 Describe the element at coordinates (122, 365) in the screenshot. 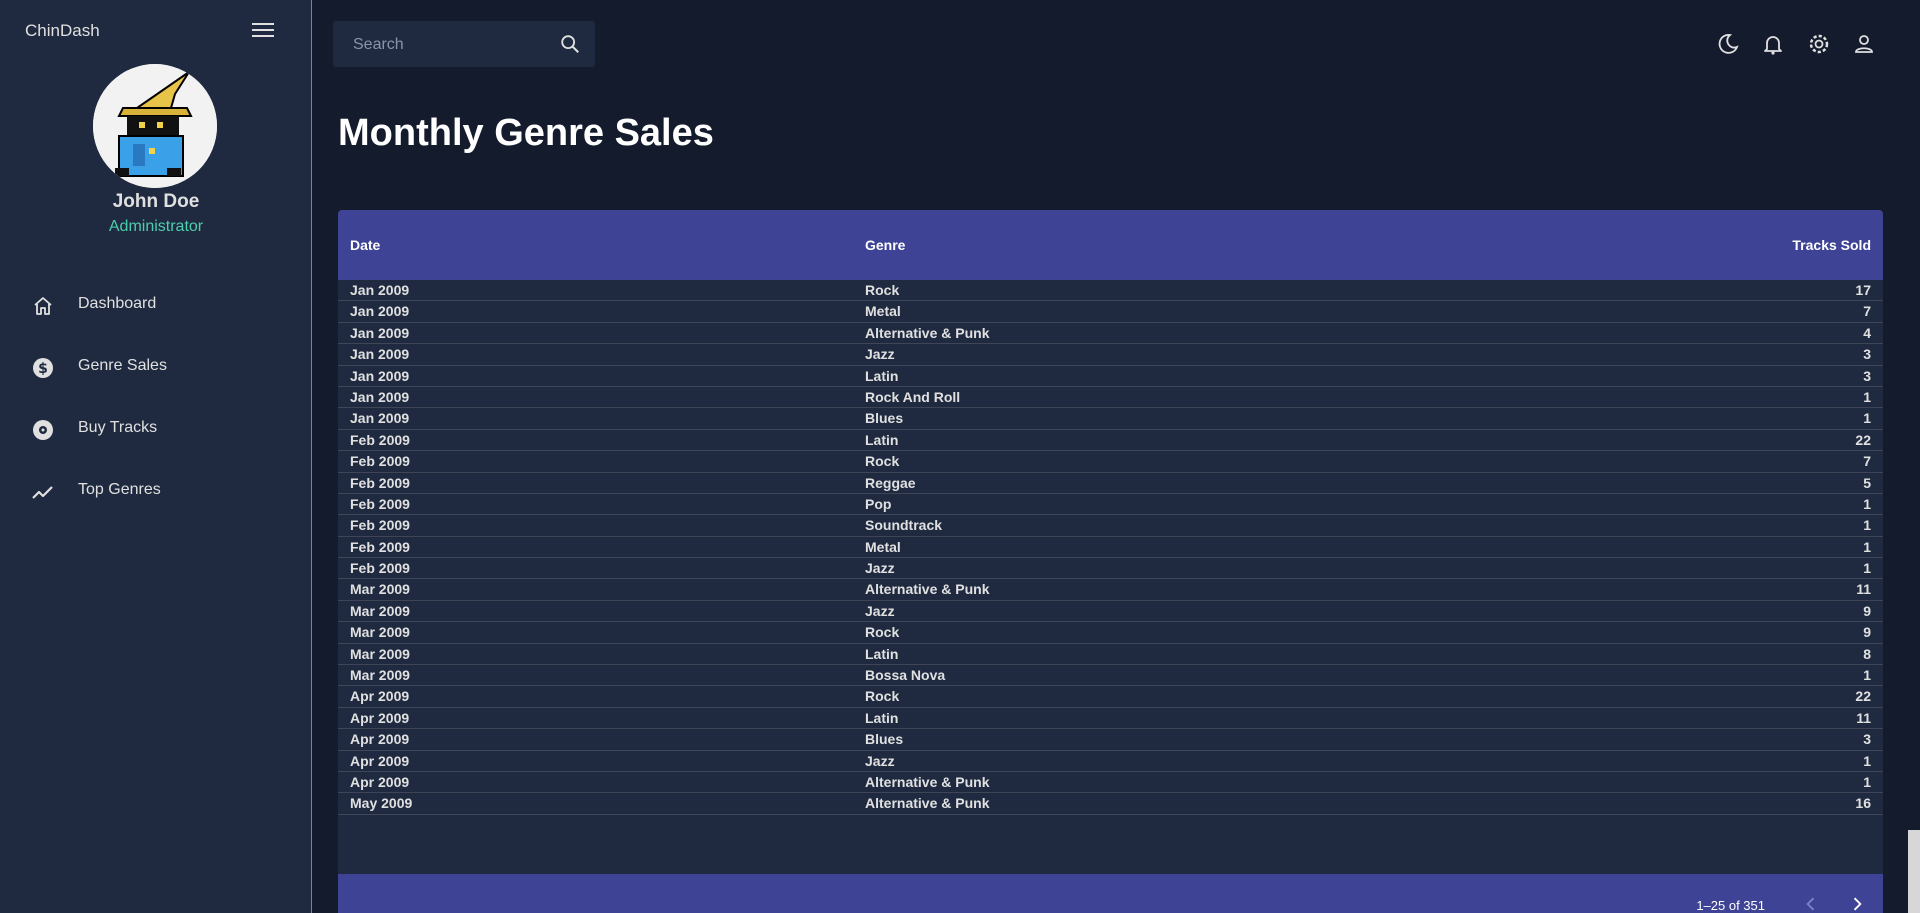

I see `sidebar-item-label: Genre Sales` at that location.